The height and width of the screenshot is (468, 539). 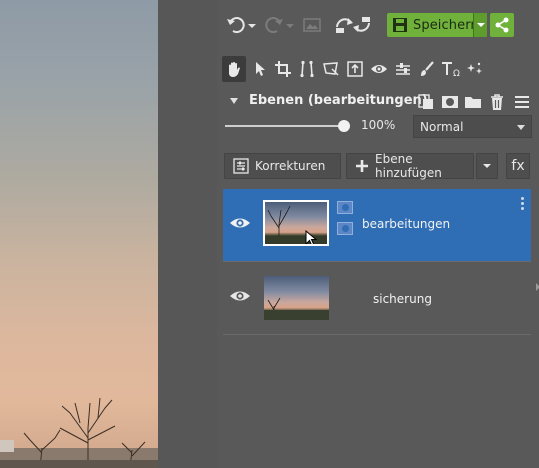 I want to click on layers-panel-title: Ebenen (bearbeitungen), so click(x=338, y=100).